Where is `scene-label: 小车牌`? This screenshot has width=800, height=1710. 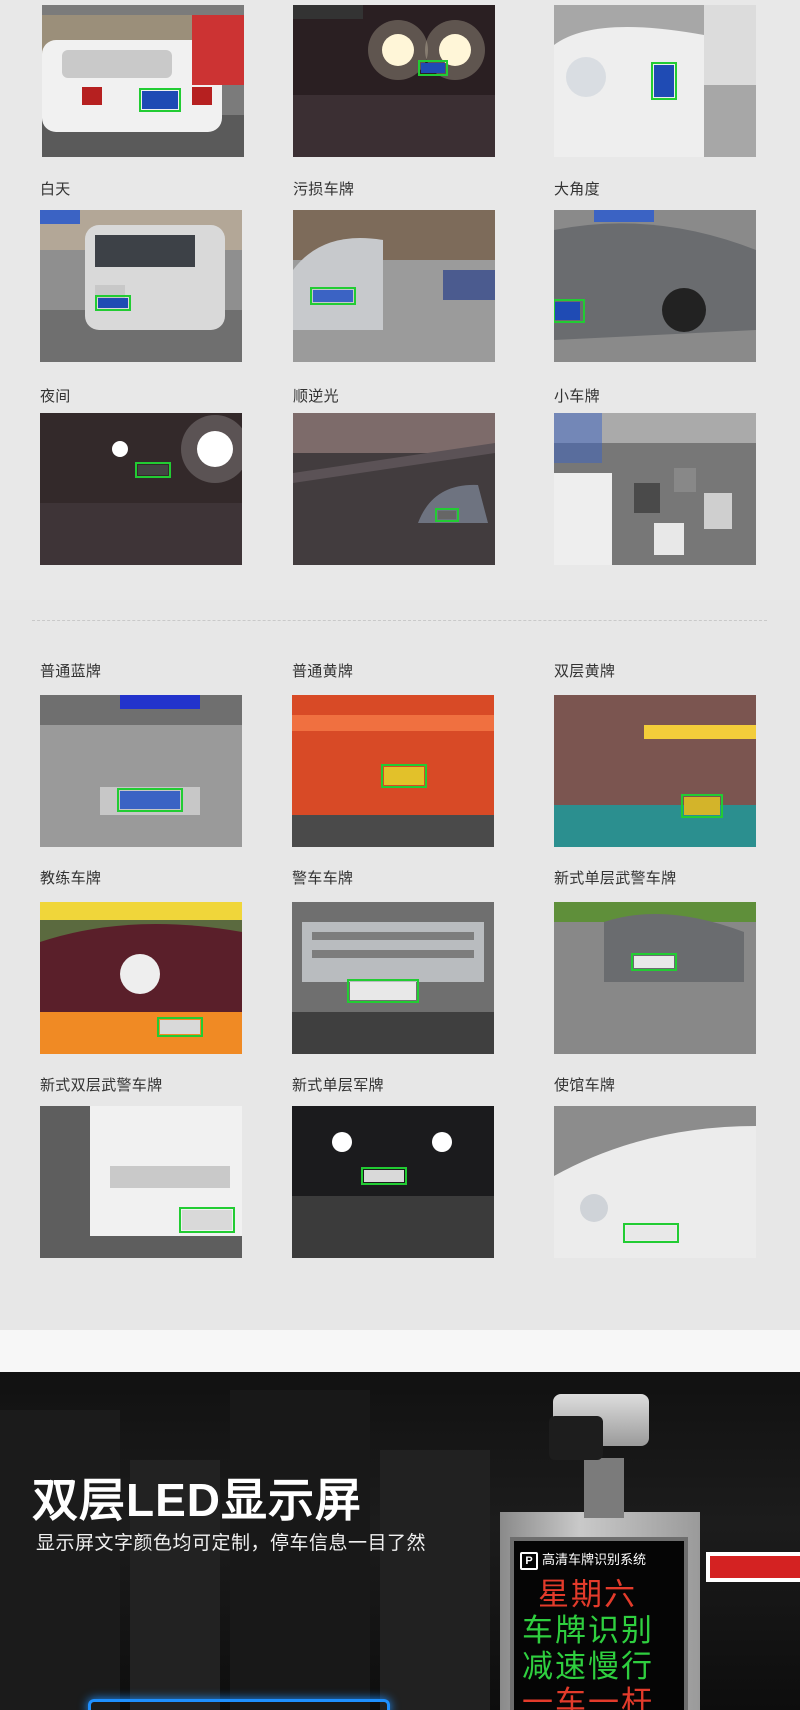
scene-label: 小车牌 is located at coordinates (577, 396).